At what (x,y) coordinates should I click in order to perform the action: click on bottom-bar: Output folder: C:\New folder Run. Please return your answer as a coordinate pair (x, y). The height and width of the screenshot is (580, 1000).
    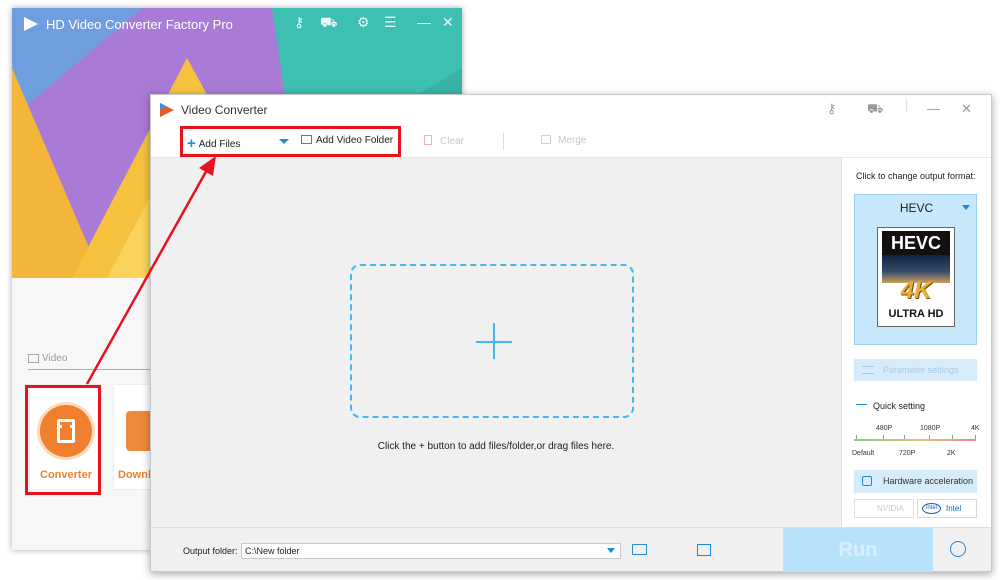
    Looking at the image, I should click on (571, 549).